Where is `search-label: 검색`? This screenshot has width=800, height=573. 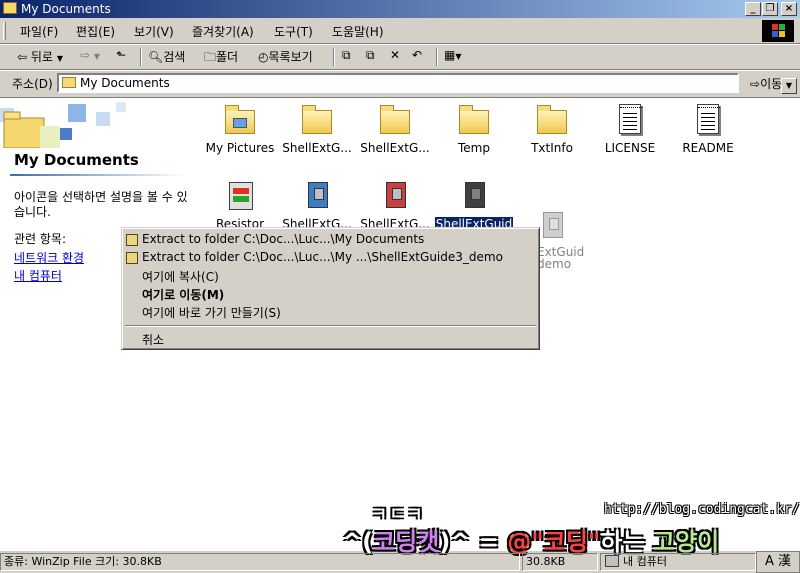
search-label: 검색 is located at coordinates (174, 57).